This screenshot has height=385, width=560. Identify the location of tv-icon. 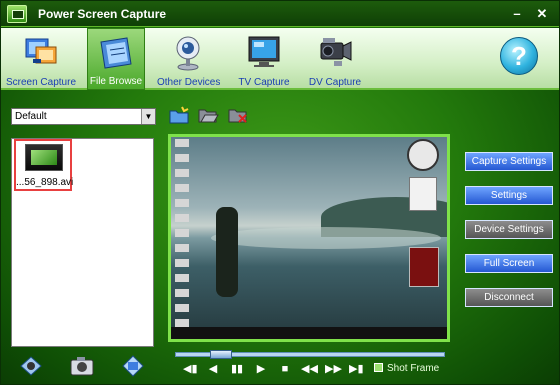
(264, 51).